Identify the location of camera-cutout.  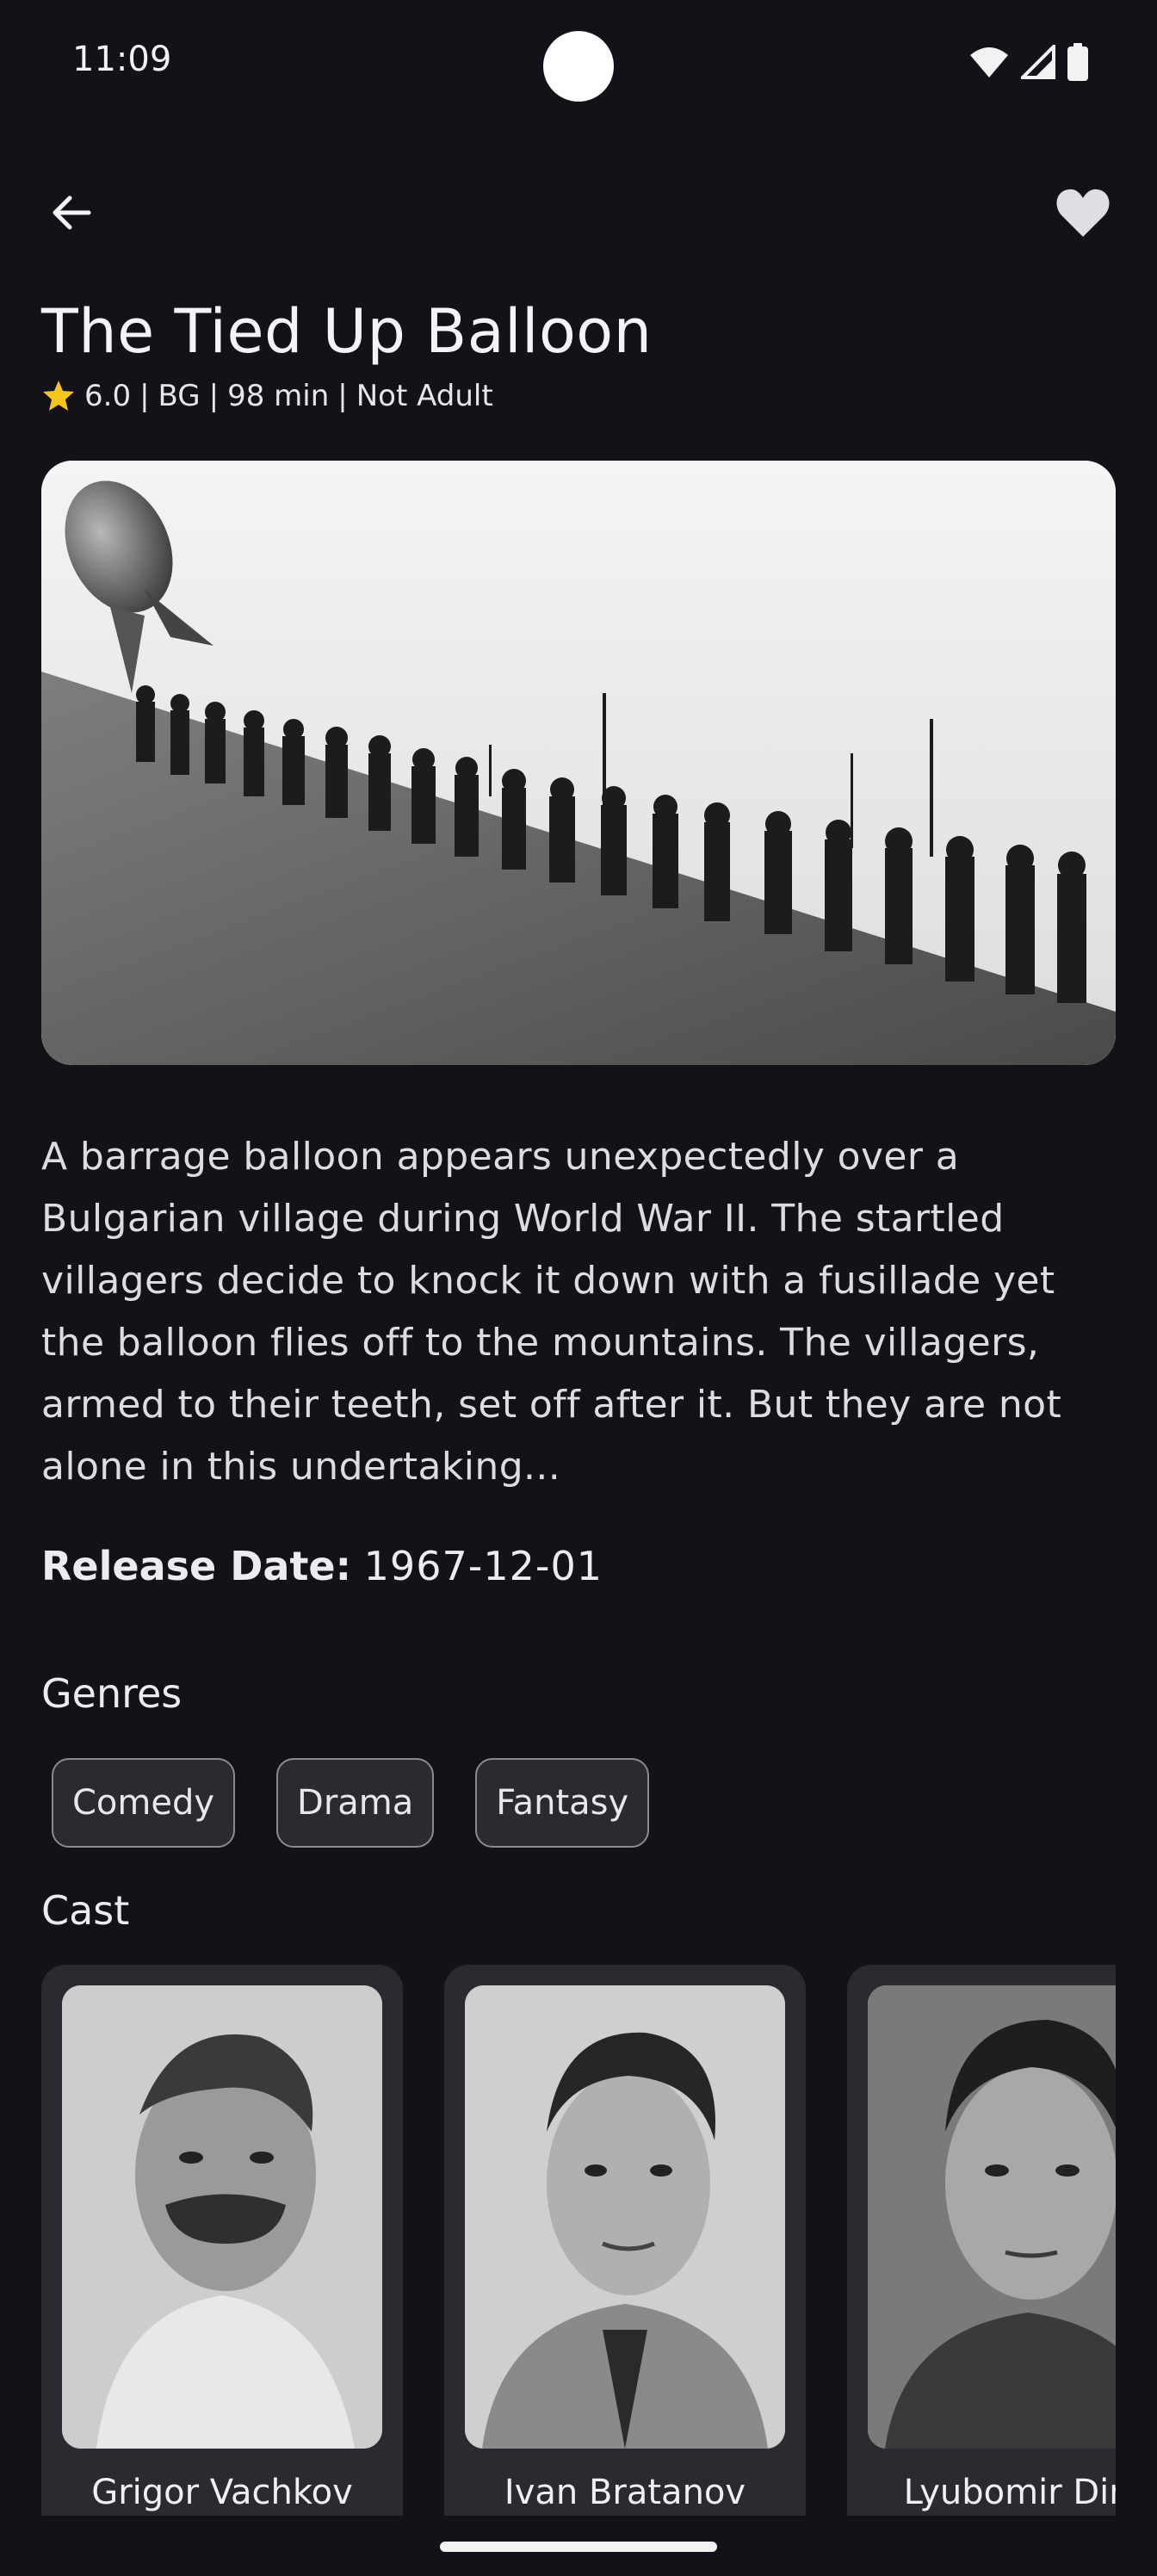
(579, 66).